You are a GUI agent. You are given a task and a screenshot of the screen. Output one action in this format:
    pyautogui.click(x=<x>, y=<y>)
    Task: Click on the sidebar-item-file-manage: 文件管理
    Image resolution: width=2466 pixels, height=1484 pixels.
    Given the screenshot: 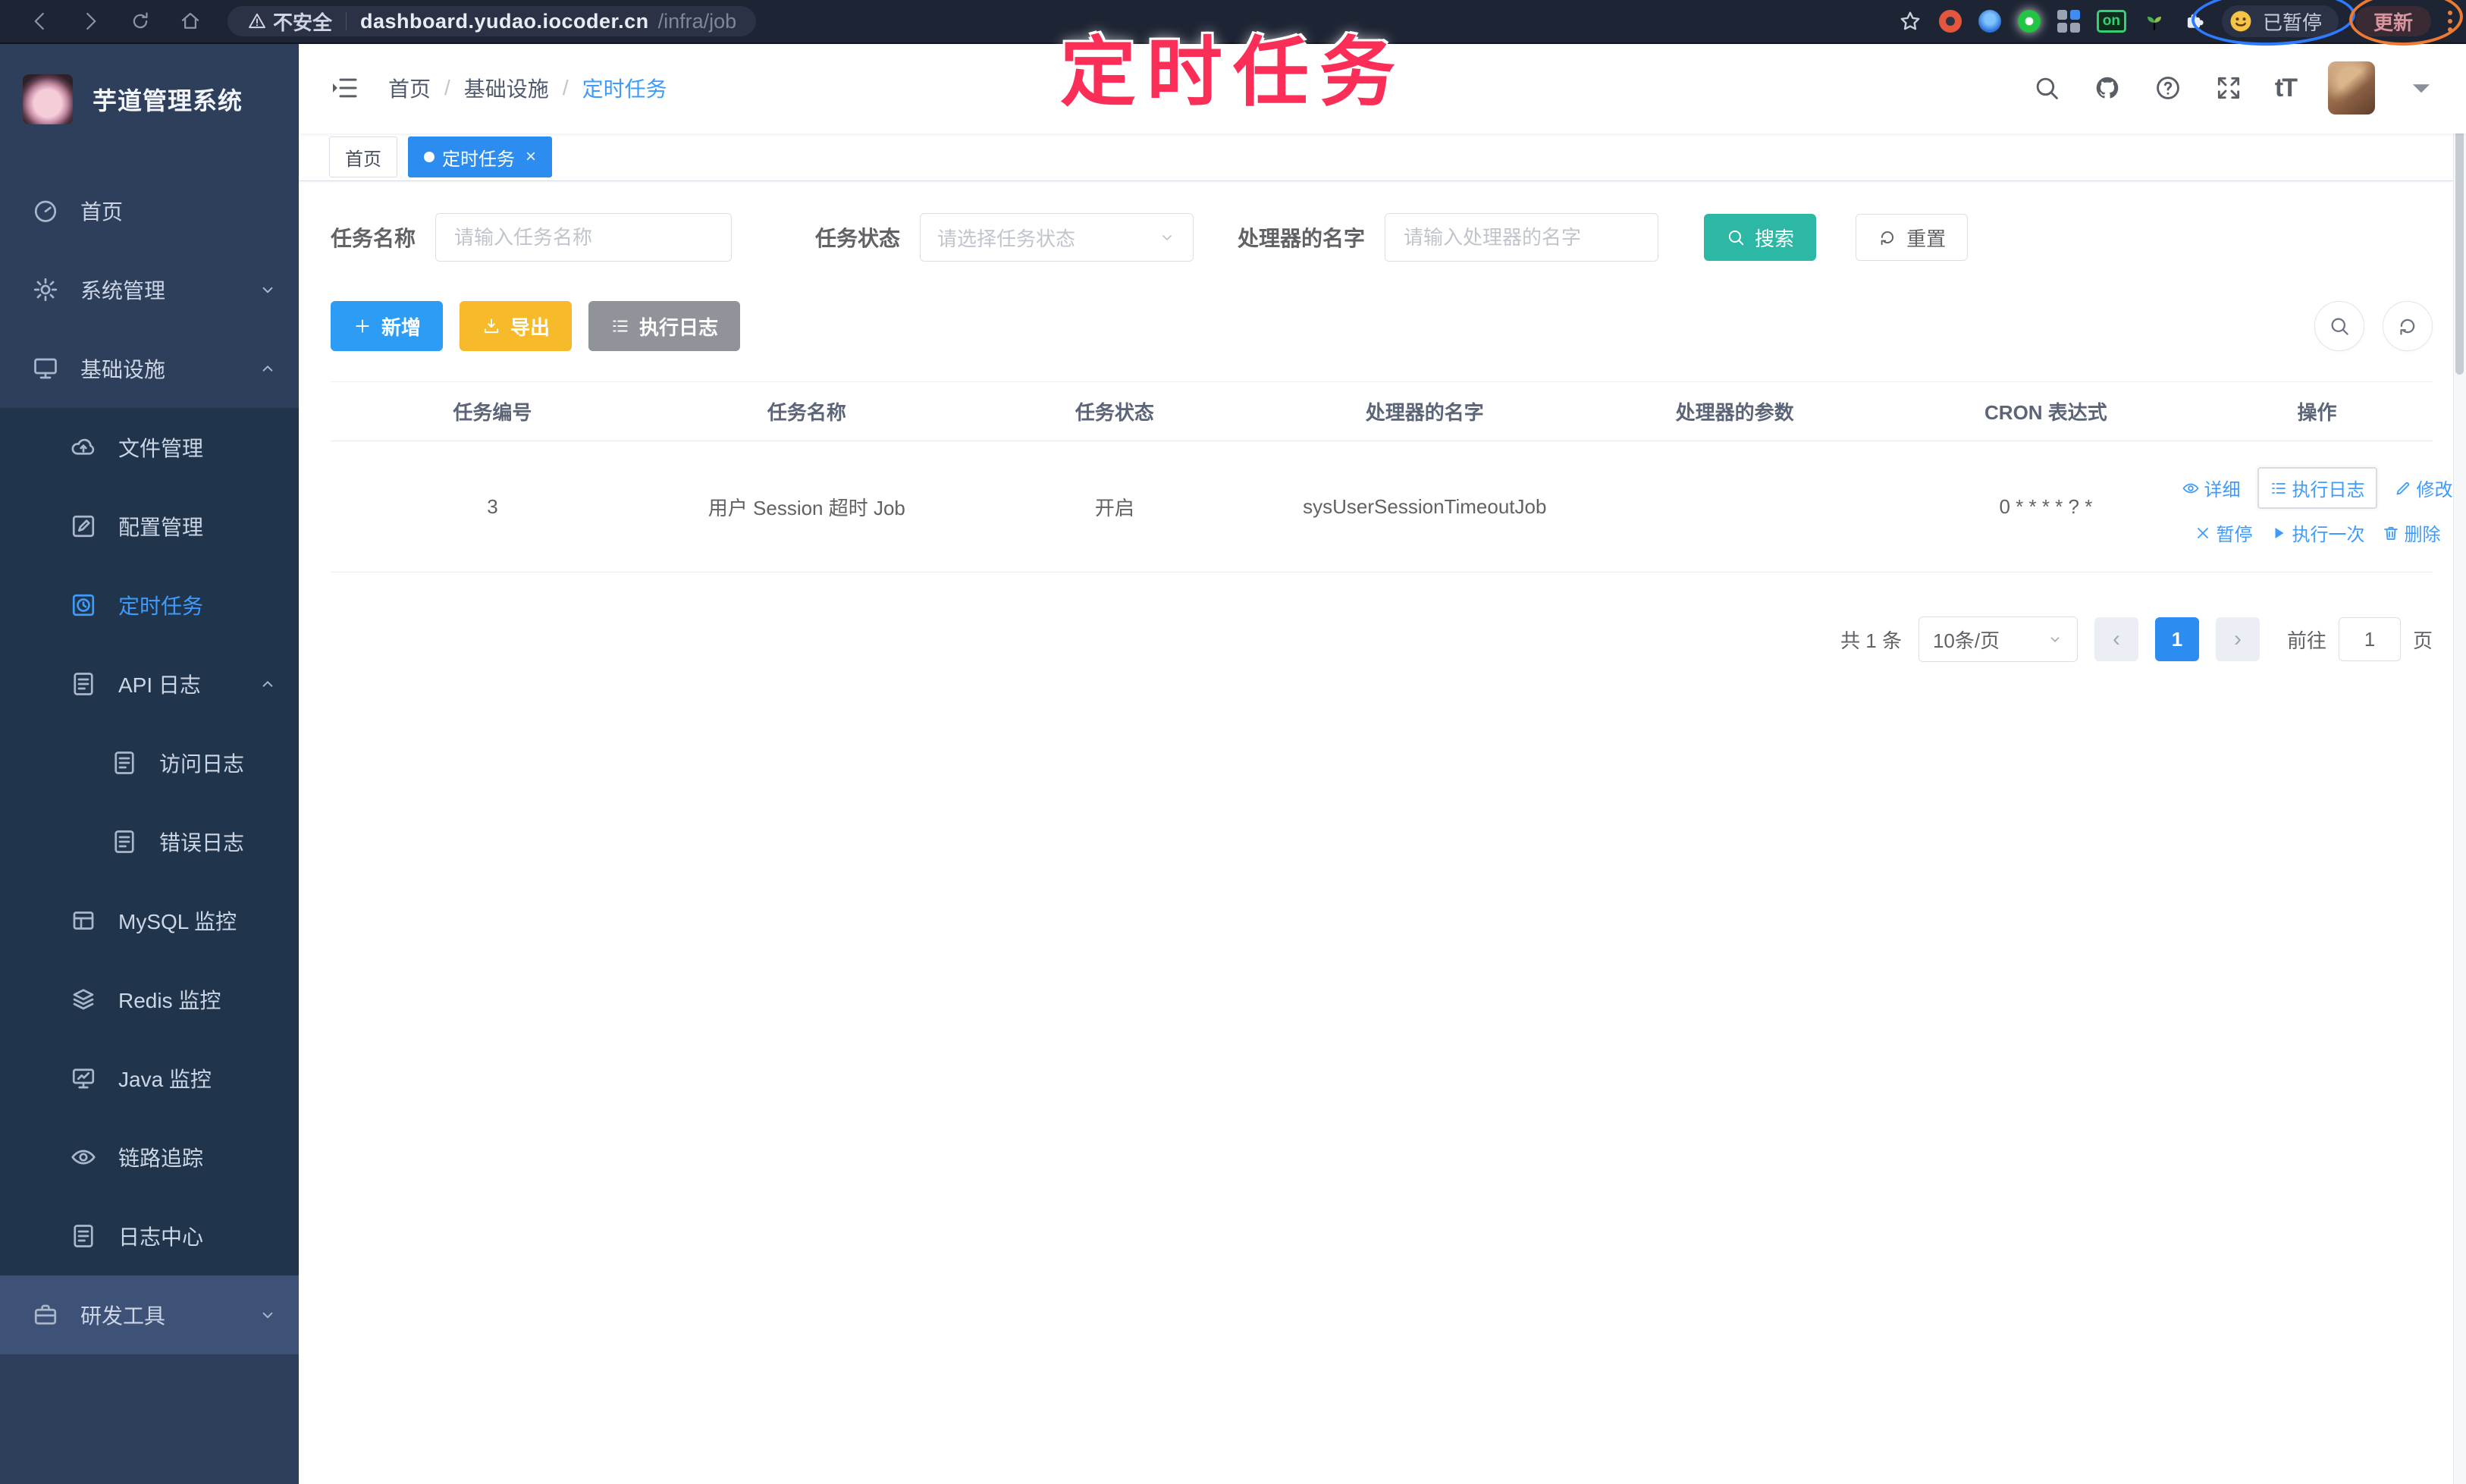 What is the action you would take?
    pyautogui.click(x=149, y=447)
    